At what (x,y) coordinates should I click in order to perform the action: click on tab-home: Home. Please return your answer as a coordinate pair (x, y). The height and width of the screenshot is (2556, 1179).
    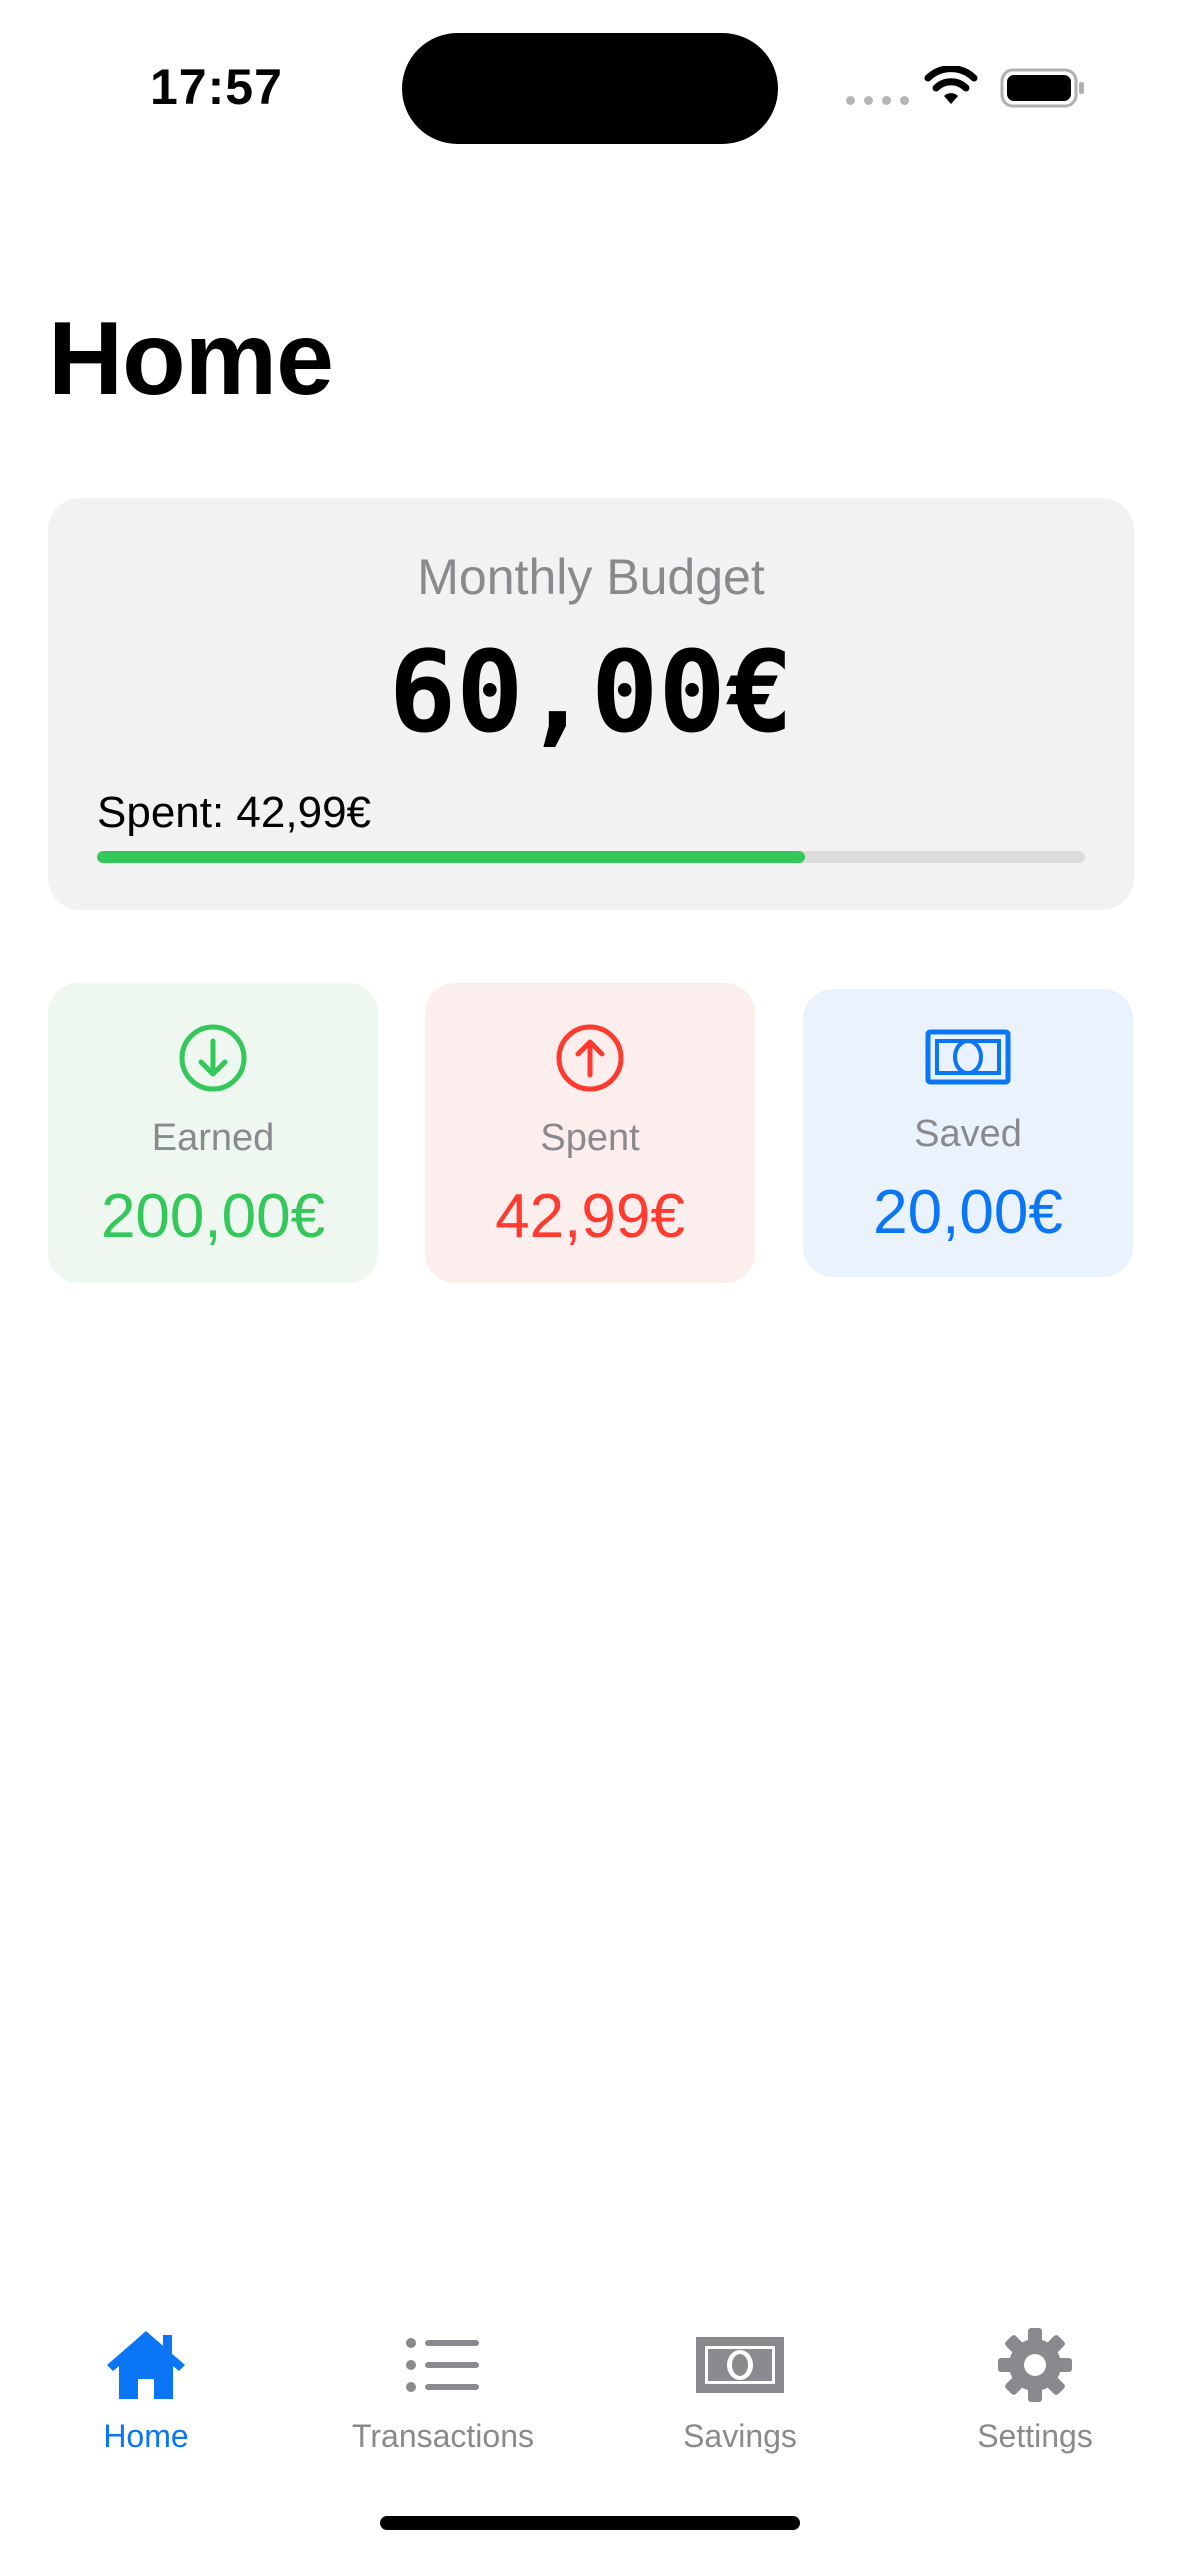
    Looking at the image, I should click on (146, 2387).